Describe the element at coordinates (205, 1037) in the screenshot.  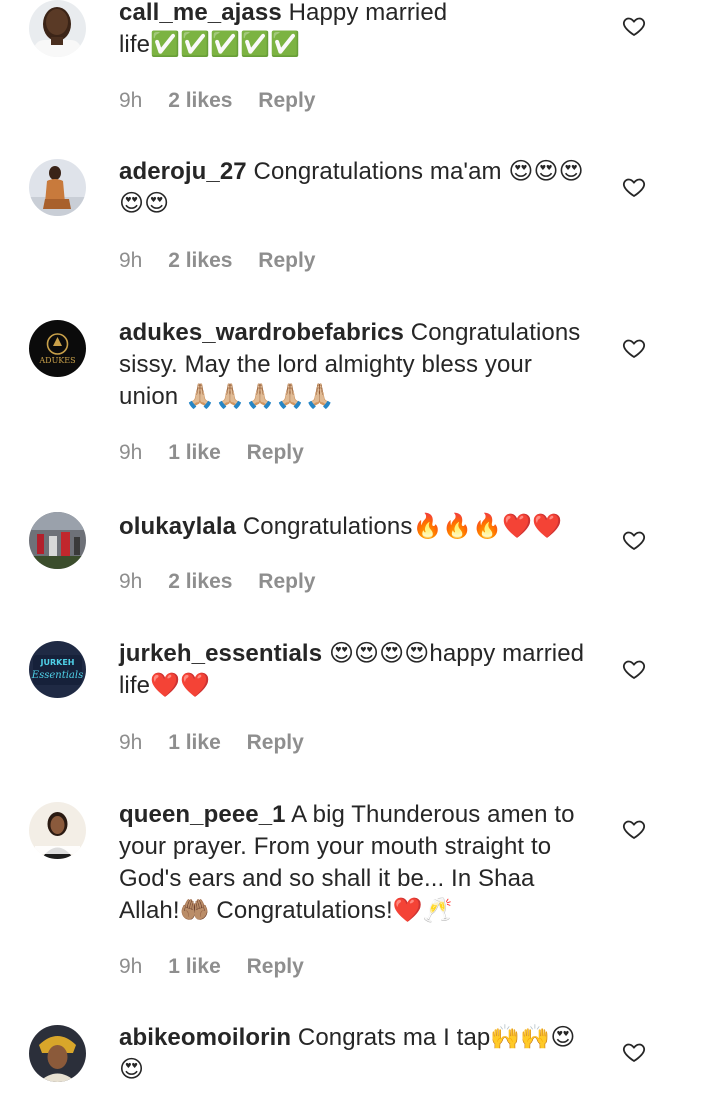
I see `comment-username: abikeomoilorin` at that location.